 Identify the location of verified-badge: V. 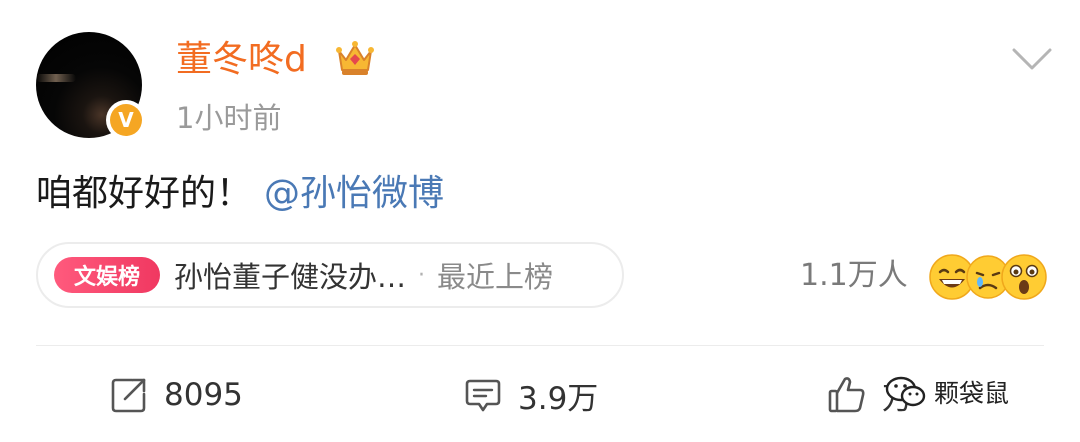
(126, 120).